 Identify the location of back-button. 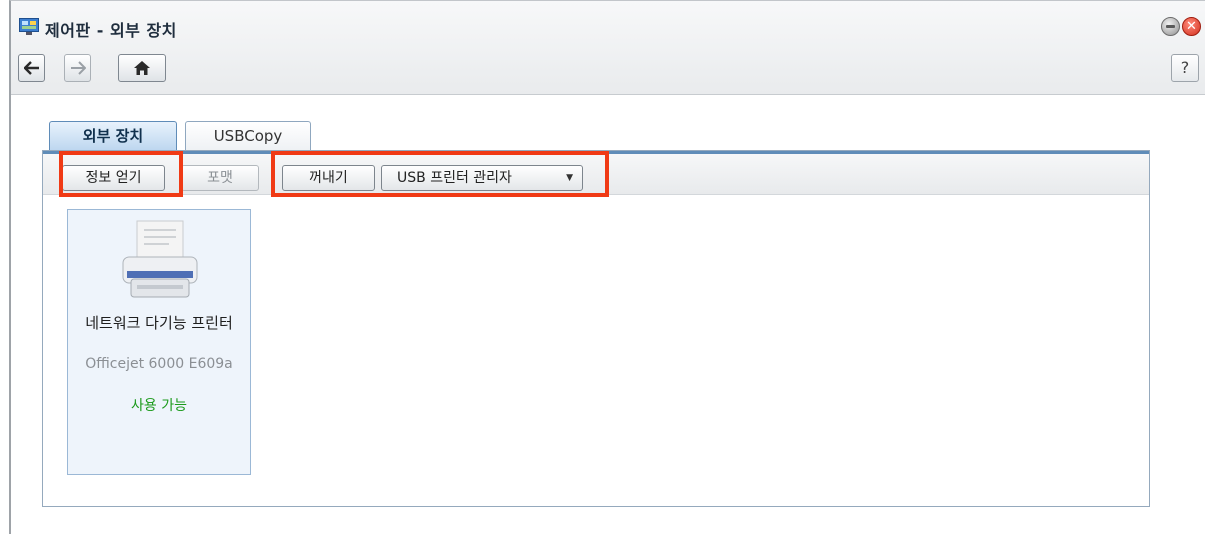
(31, 68).